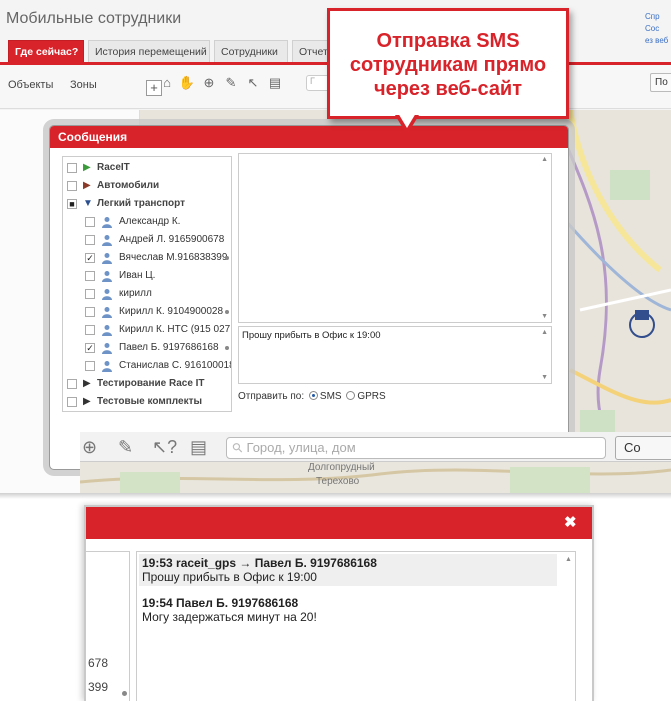 The image size is (671, 701). Describe the element at coordinates (87, 168) in the screenshot. I see `play-green-icon: ▶` at that location.